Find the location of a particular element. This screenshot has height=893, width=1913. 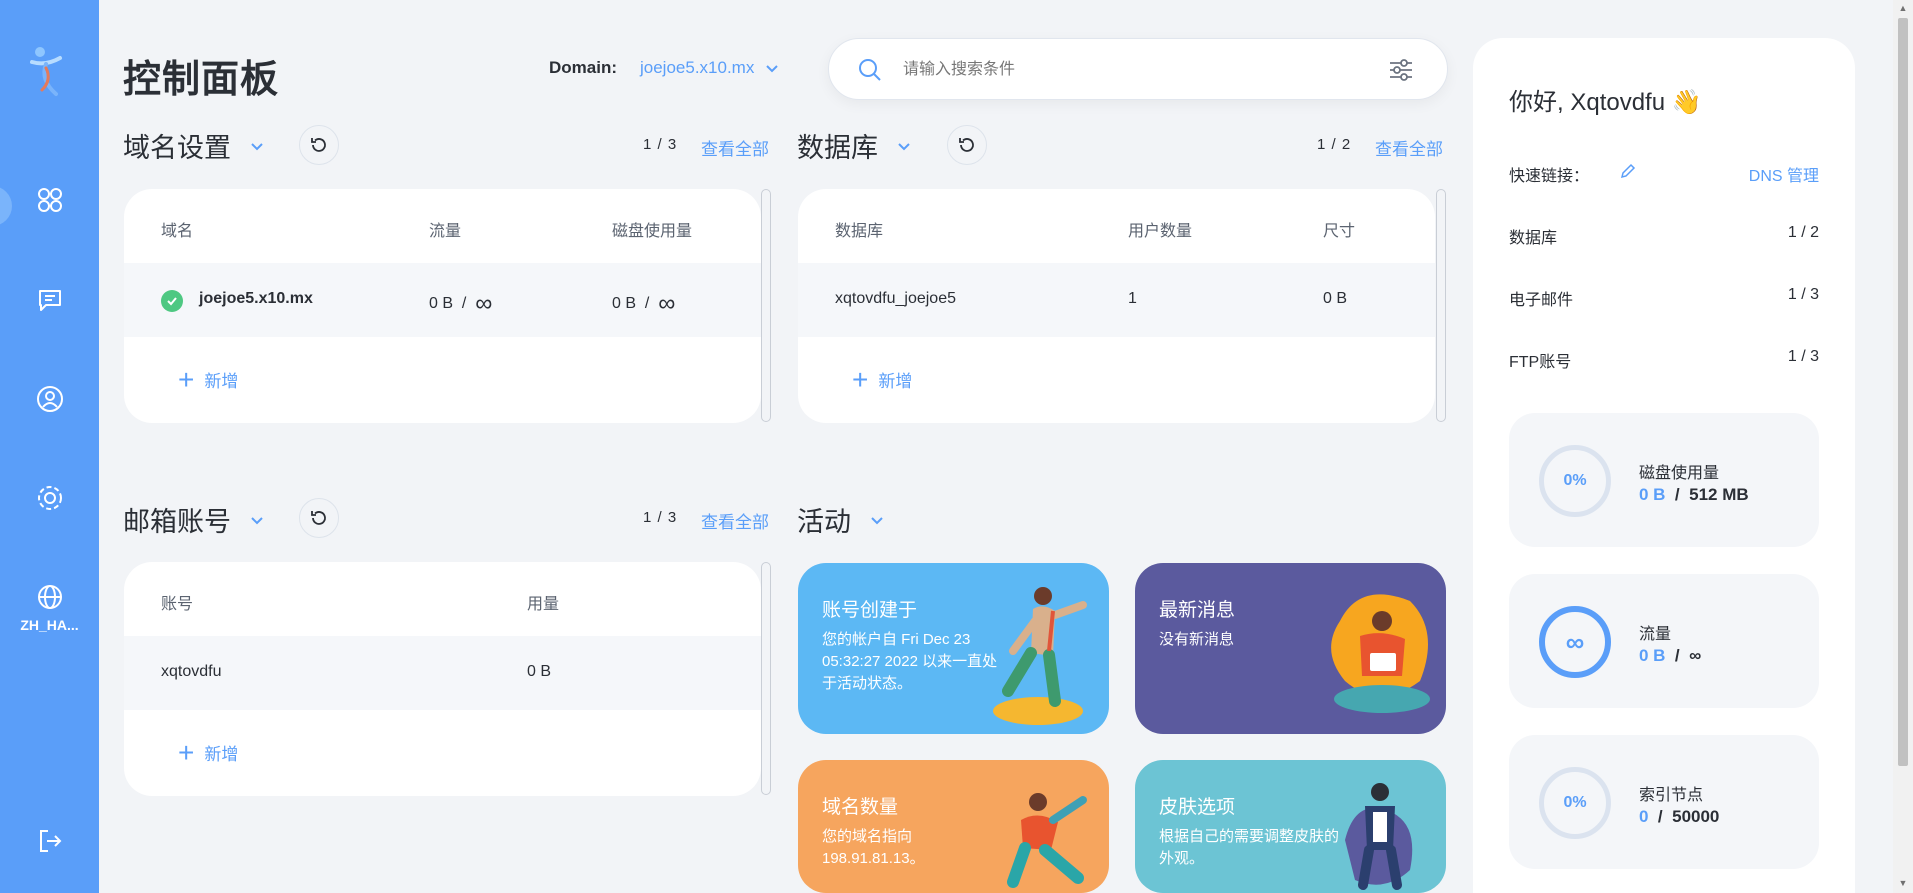

databases-section-title: 数据库 is located at coordinates (854, 145).